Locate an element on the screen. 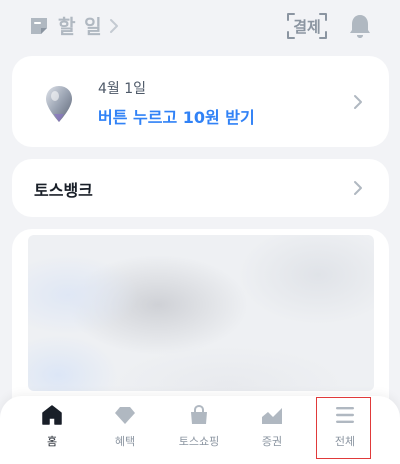  bell-icon is located at coordinates (360, 26).